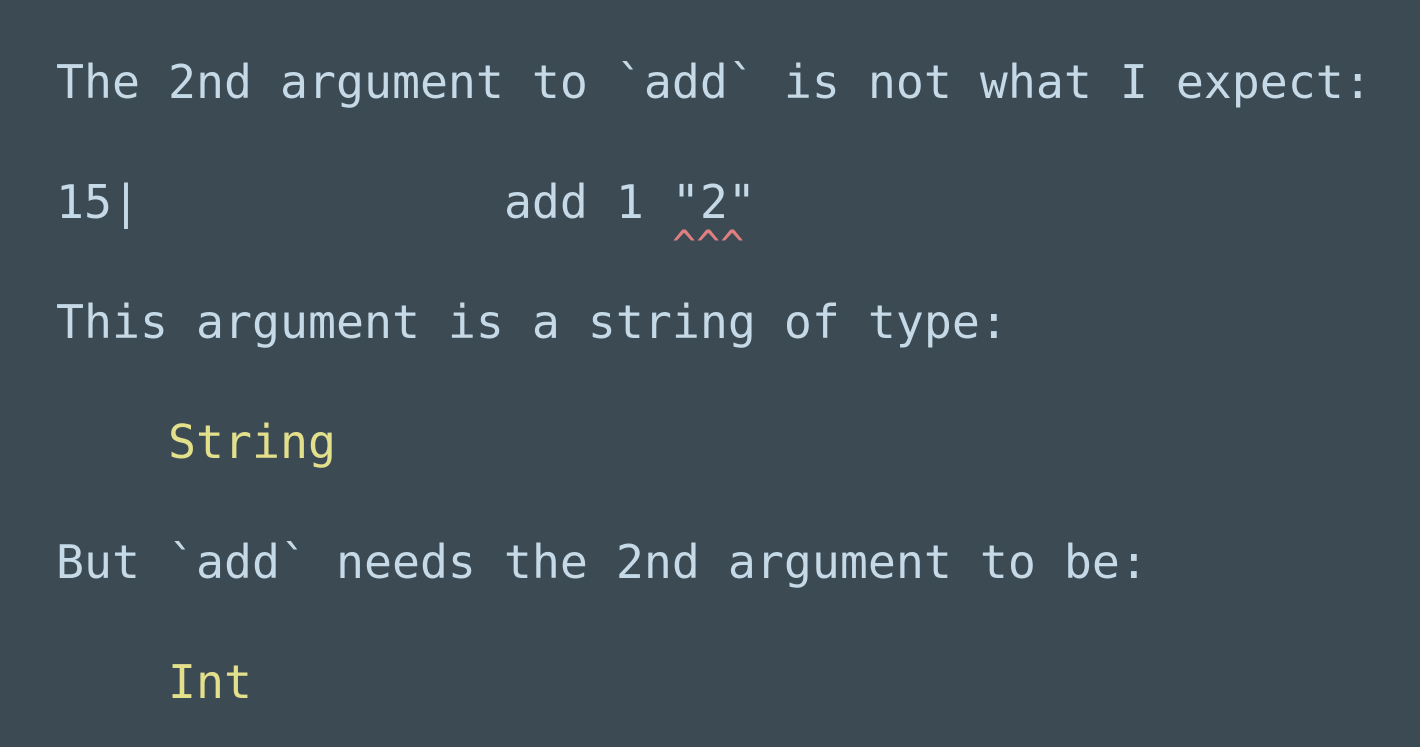 The image size is (1420, 747). I want to click on error-caret-underline: ^^^, so click(708, 246).